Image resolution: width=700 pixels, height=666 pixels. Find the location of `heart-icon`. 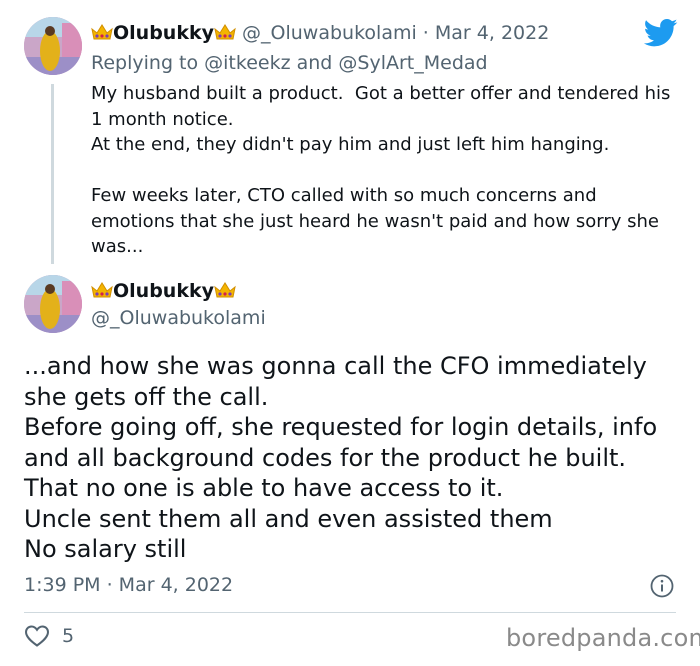

heart-icon is located at coordinates (37, 636).